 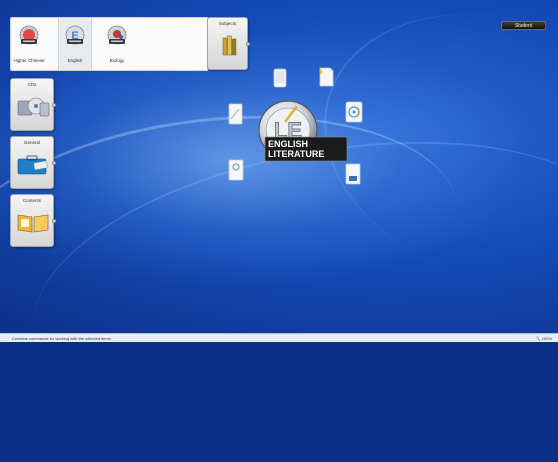 I want to click on zoom-icon: 🔍, so click(x=538, y=338).